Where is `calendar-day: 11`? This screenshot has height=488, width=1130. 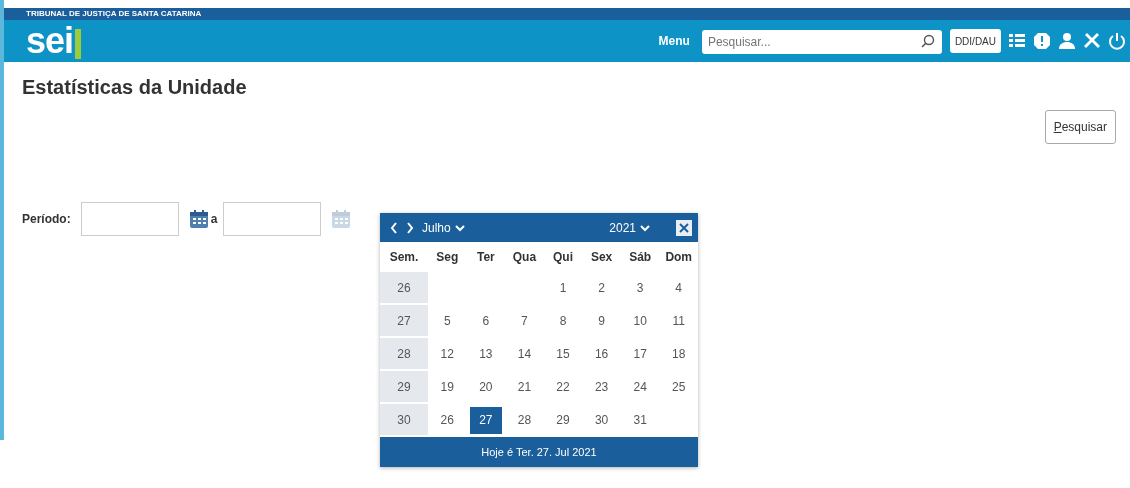
calendar-day: 11 is located at coordinates (678, 321).